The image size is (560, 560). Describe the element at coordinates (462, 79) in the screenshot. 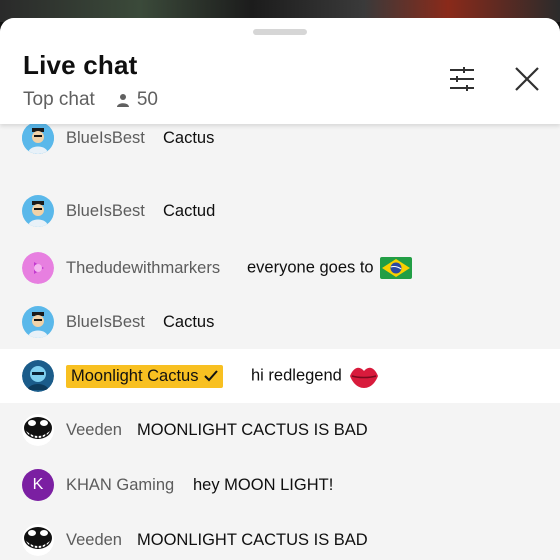

I see `filter-settings-icon` at that location.